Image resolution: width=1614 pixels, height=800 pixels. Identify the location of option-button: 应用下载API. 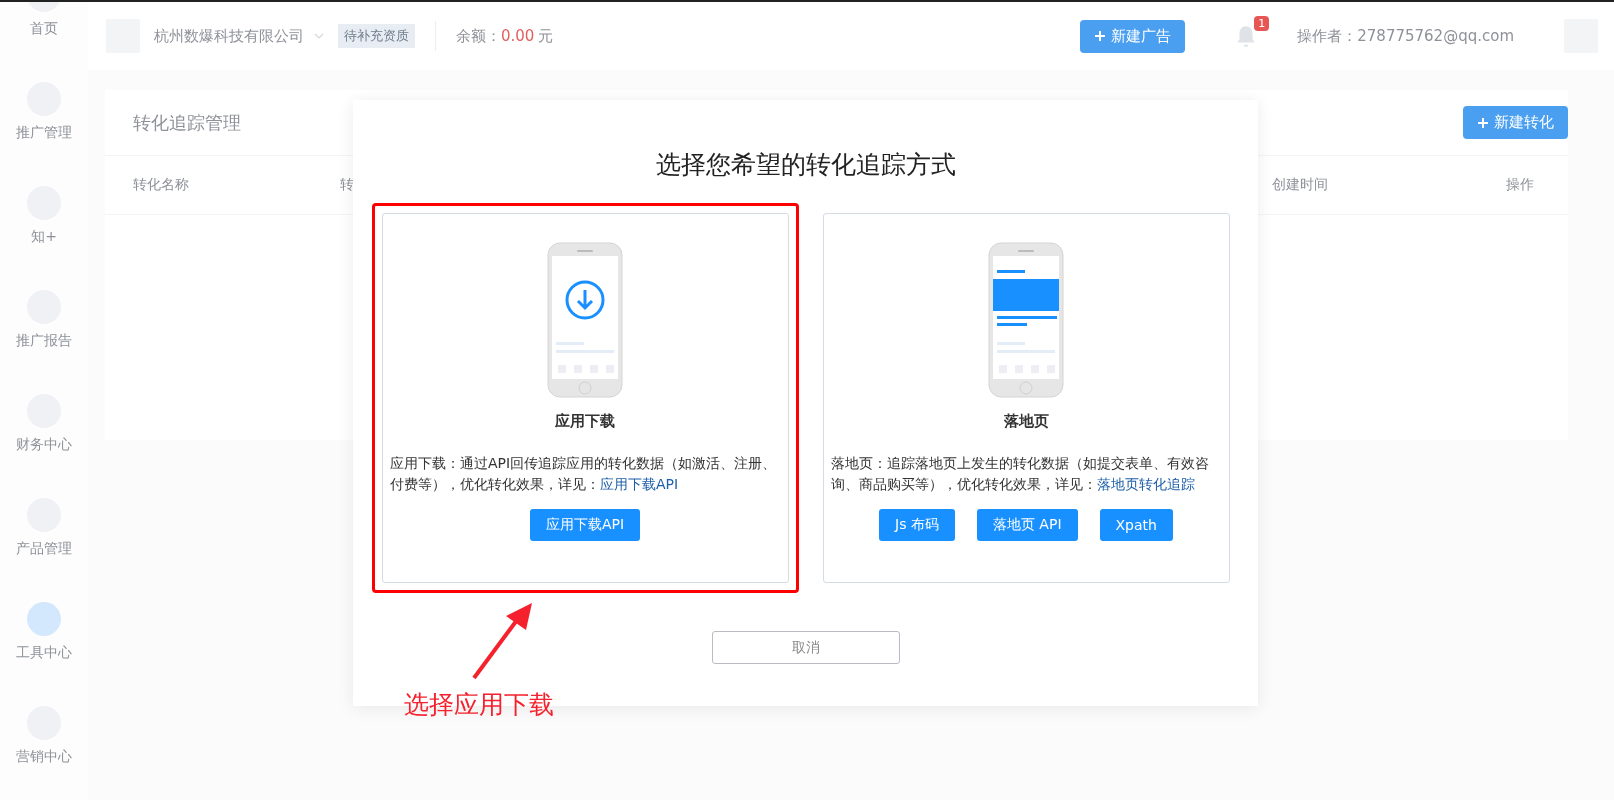
(585, 525).